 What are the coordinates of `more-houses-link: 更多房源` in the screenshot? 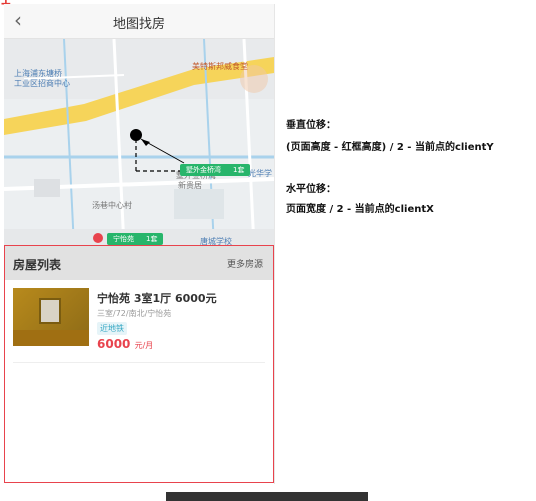 It's located at (245, 263).